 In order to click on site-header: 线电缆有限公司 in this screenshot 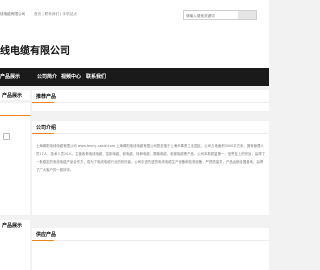, I will do `click(134, 51)`.